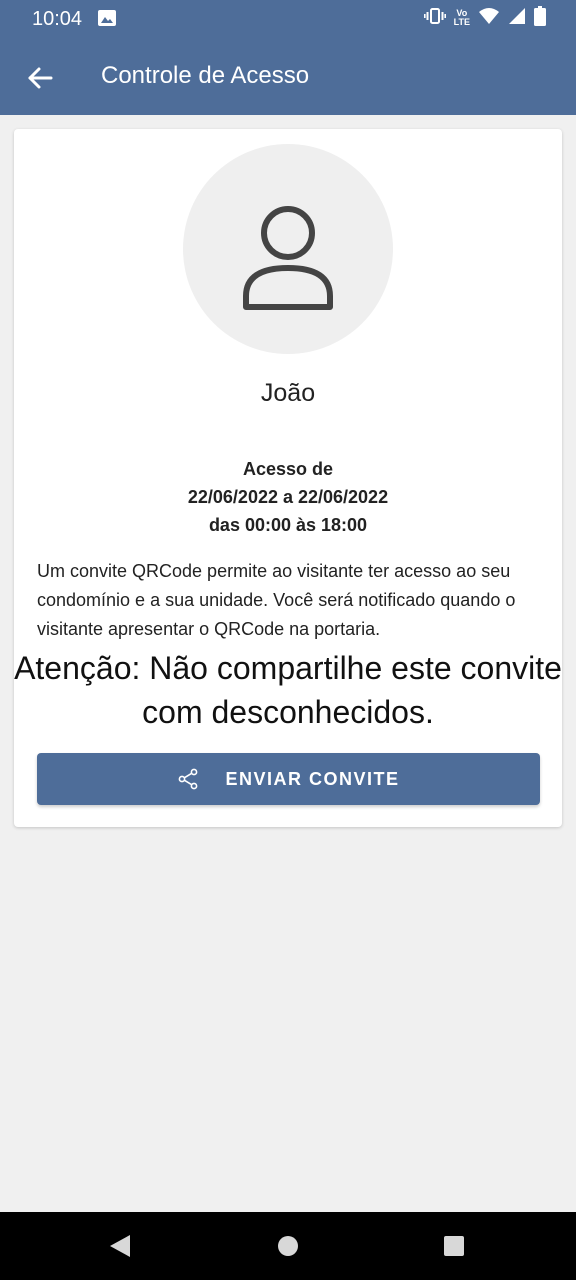 This screenshot has height=1280, width=576. I want to click on back-button, so click(40, 78).